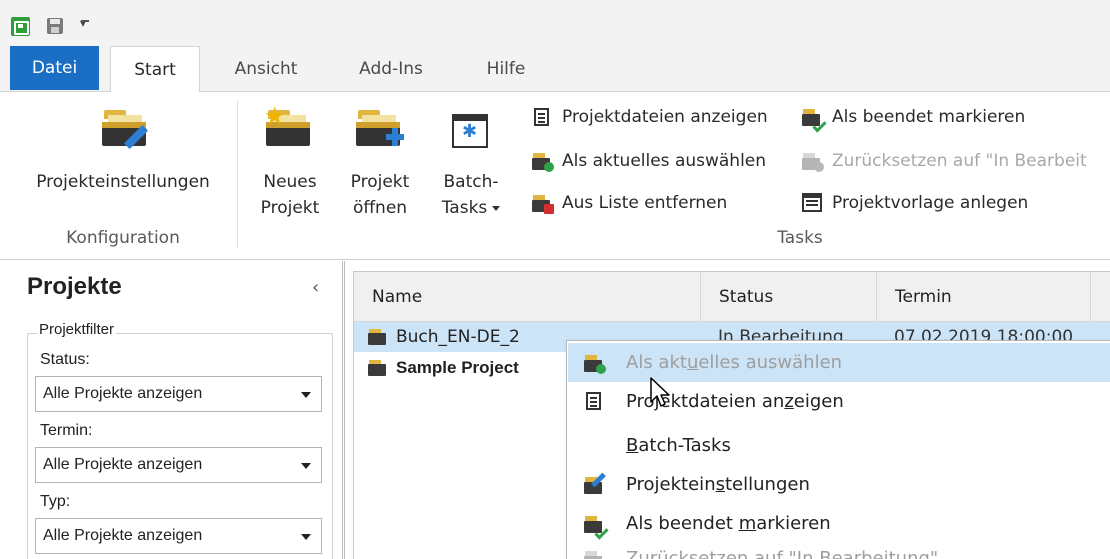  I want to click on open-project-icon, so click(380, 128).